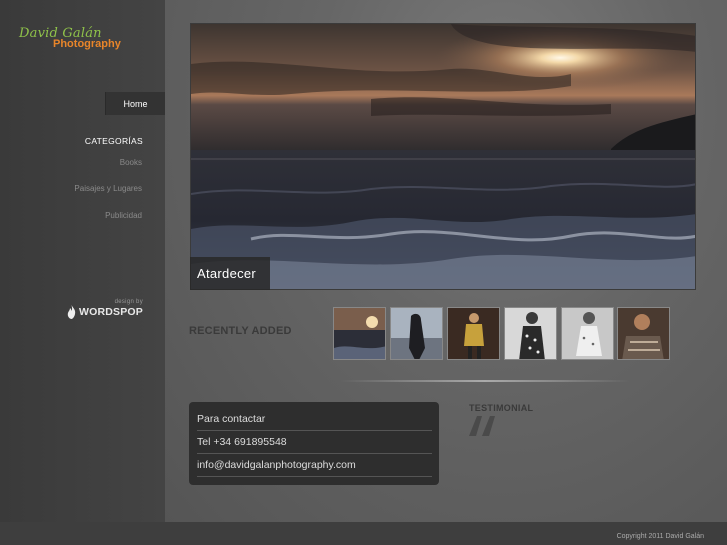  I want to click on quote-mark-icon, so click(482, 426).